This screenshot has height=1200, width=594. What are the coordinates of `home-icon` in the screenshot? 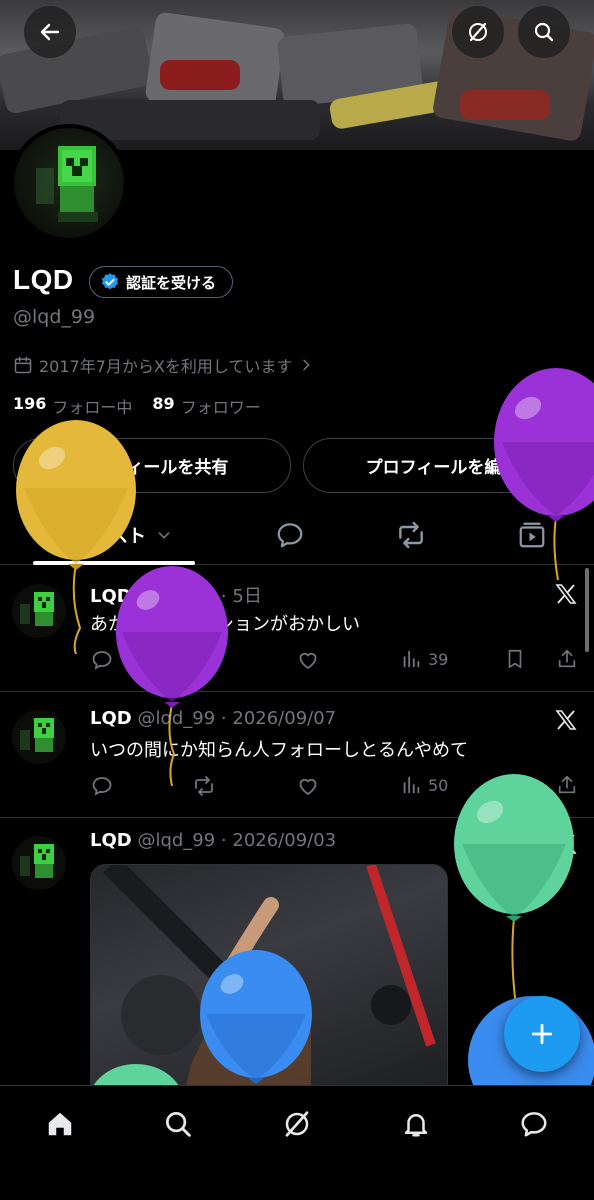 It's located at (60, 1124).